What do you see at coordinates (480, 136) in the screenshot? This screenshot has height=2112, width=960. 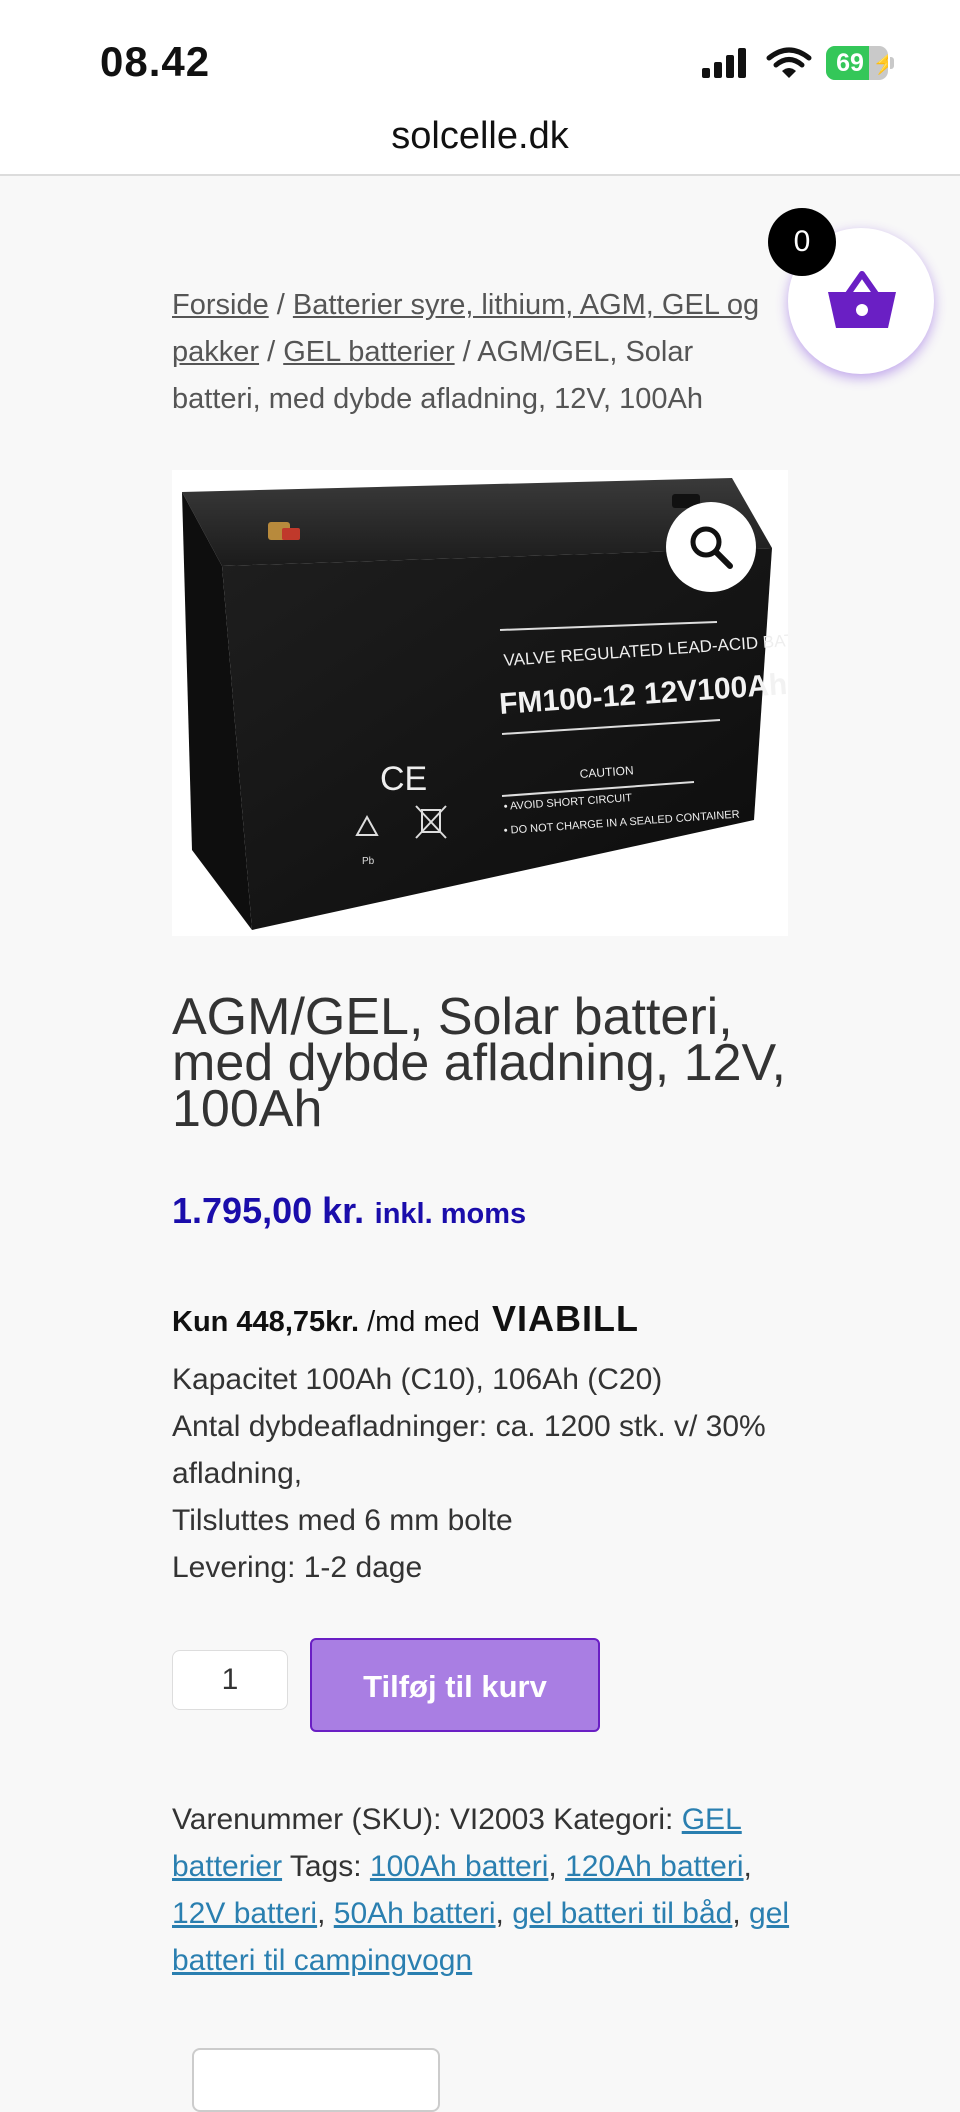 I see `url-text: solcelle.dk` at bounding box center [480, 136].